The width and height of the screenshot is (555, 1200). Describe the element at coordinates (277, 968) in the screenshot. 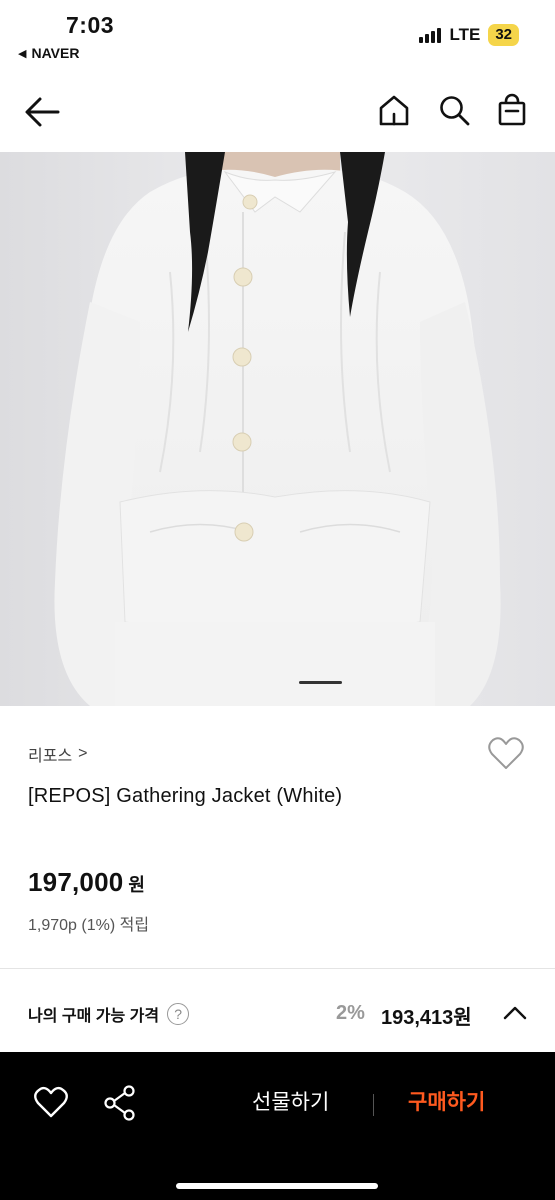

I see `divider` at that location.